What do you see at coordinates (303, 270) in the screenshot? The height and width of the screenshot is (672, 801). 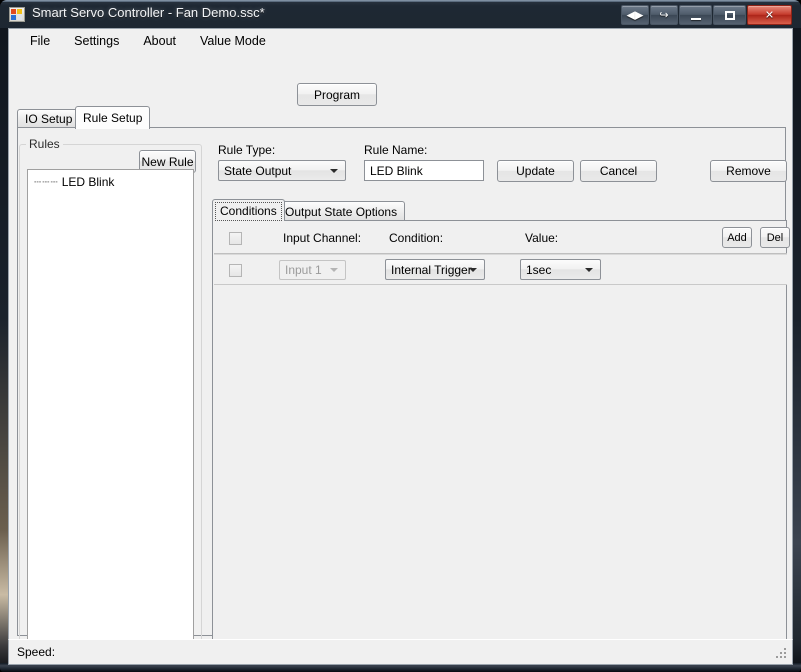 I see `input-channel-value: Input 1` at bounding box center [303, 270].